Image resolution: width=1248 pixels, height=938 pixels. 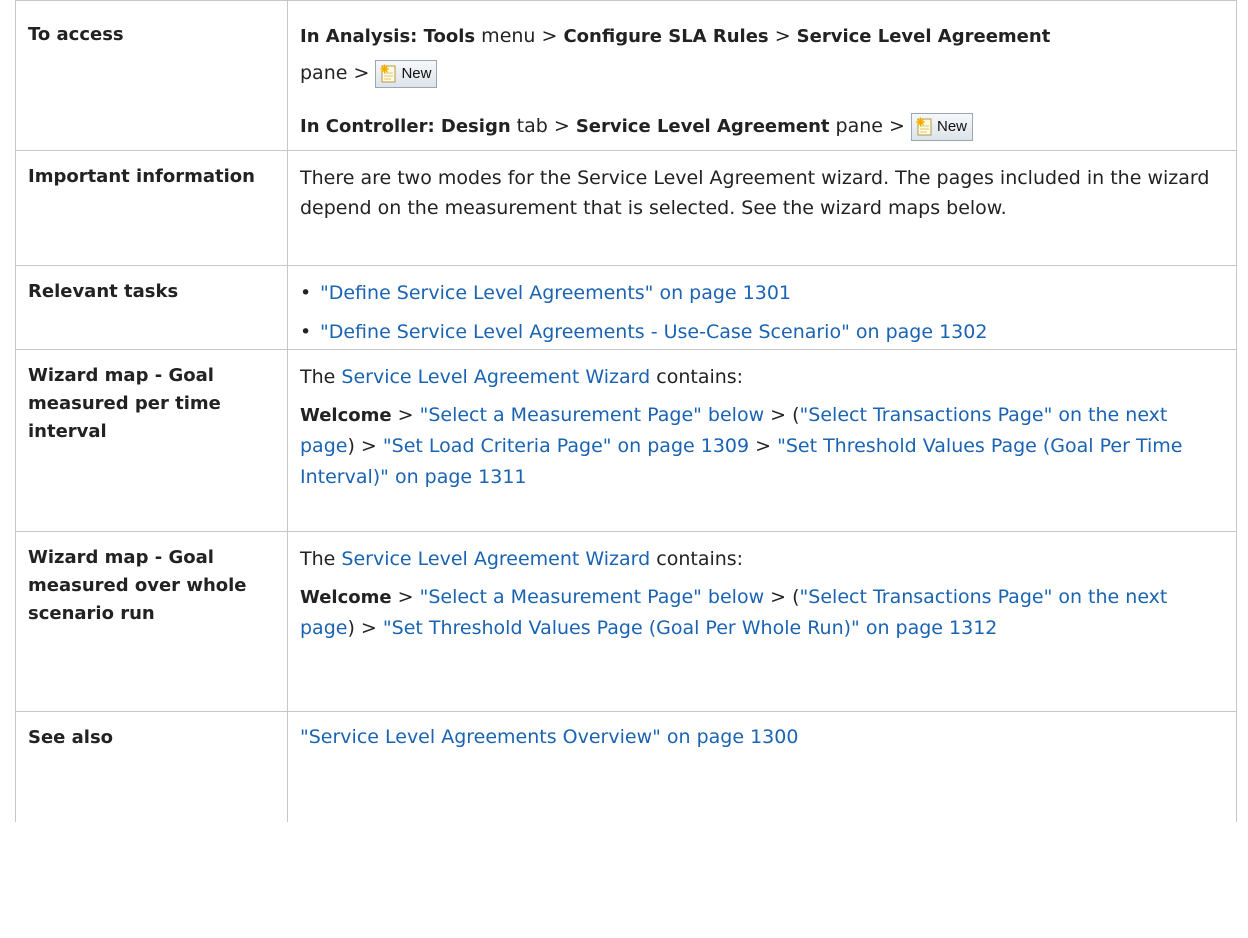 What do you see at coordinates (151, 766) in the screenshot?
I see `label-see-also: See also` at bounding box center [151, 766].